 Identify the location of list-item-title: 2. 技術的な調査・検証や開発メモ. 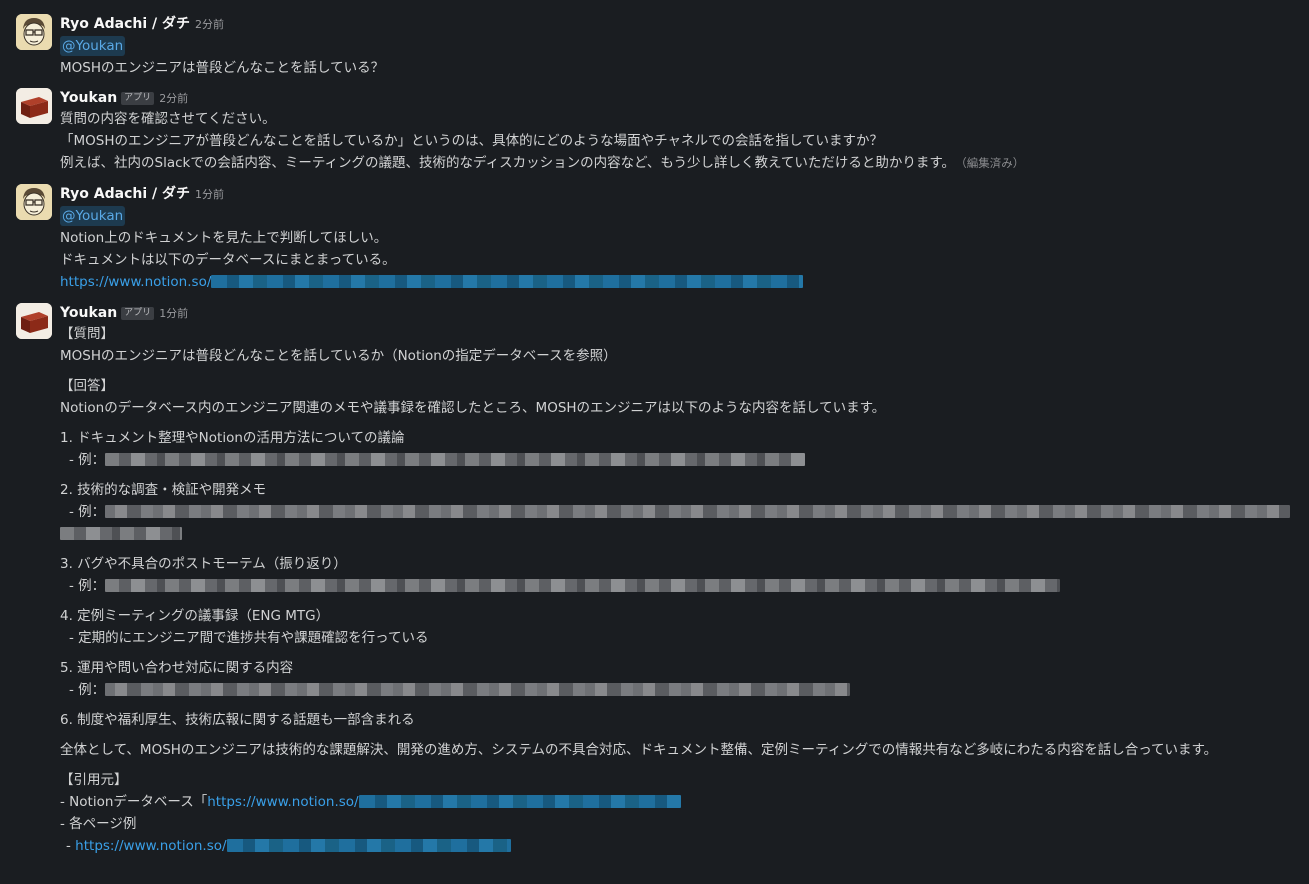
(163, 490).